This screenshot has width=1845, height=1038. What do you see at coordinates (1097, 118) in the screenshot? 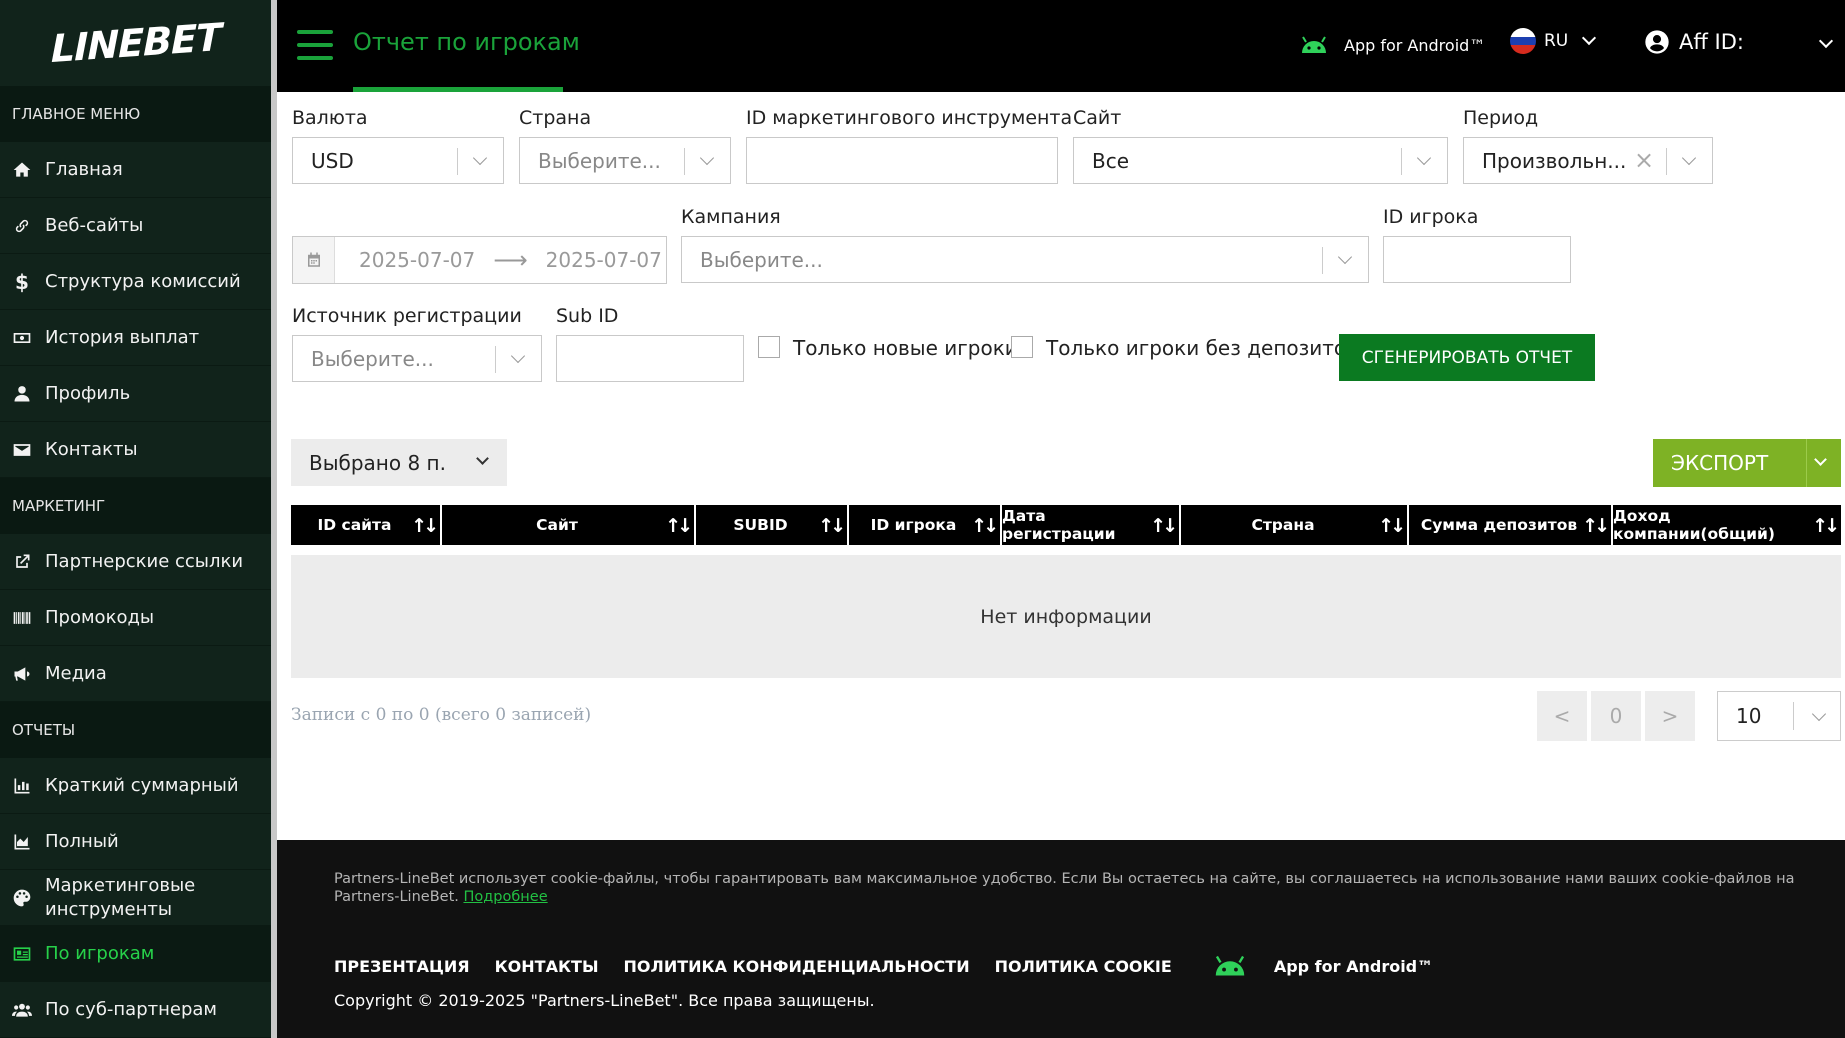
I see `site-label: Сайт` at bounding box center [1097, 118].